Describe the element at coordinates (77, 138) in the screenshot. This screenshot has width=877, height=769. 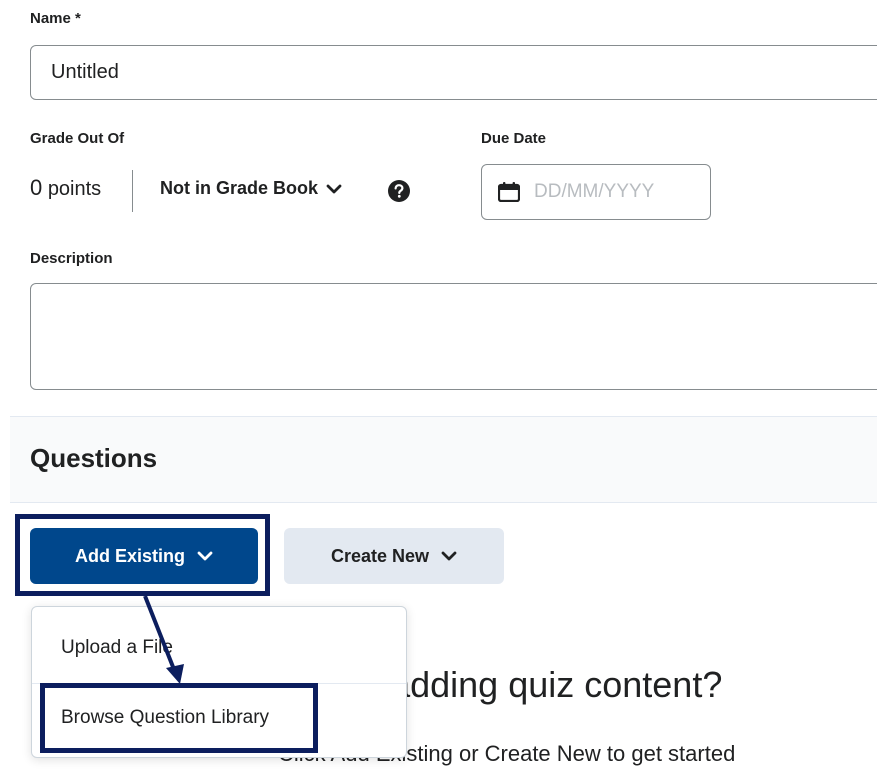
I see `grade-out-of-label: Grade Out Of` at that location.